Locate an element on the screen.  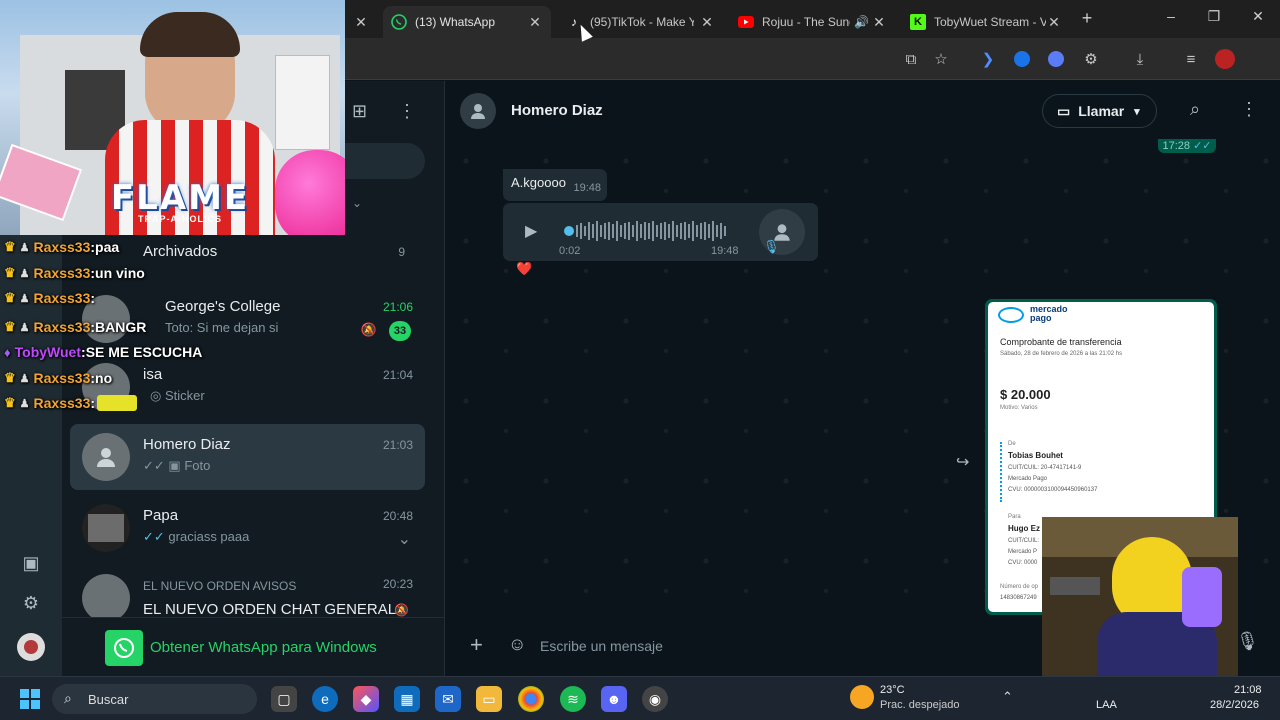
discord-icon: ☻ is located at coordinates (614, 699).